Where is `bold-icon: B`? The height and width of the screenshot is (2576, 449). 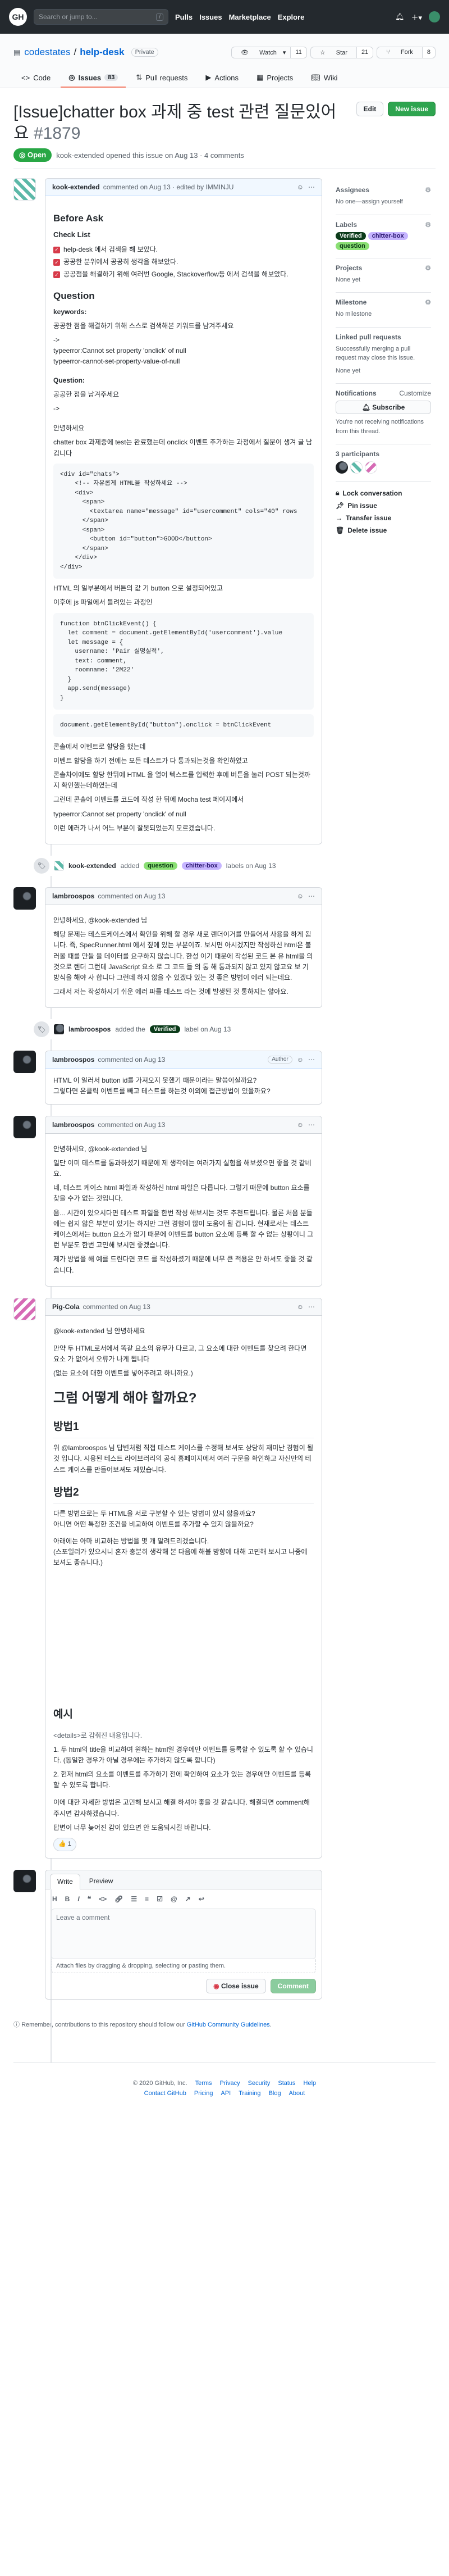
bold-icon: B is located at coordinates (68, 1899).